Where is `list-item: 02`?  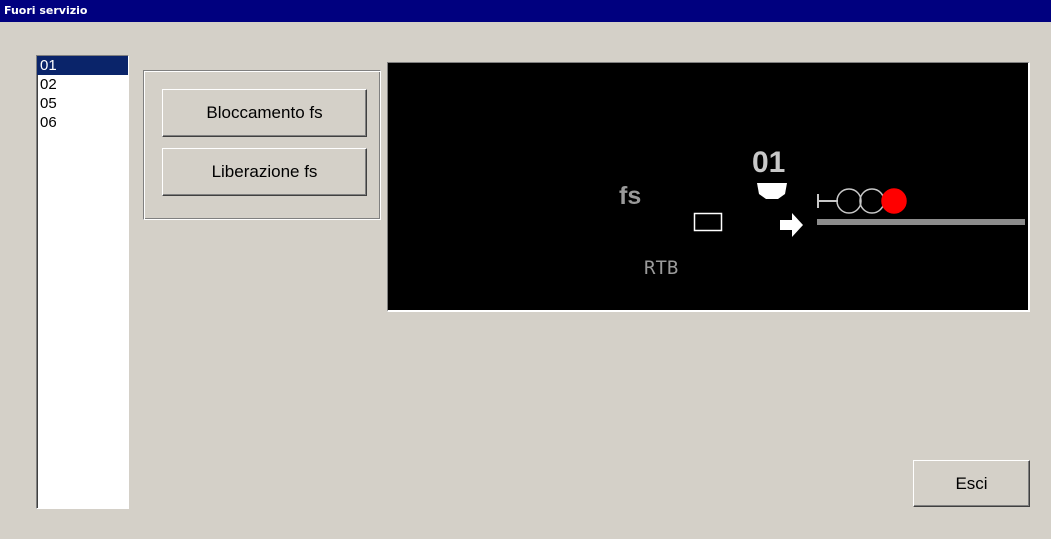
list-item: 02 is located at coordinates (82, 84).